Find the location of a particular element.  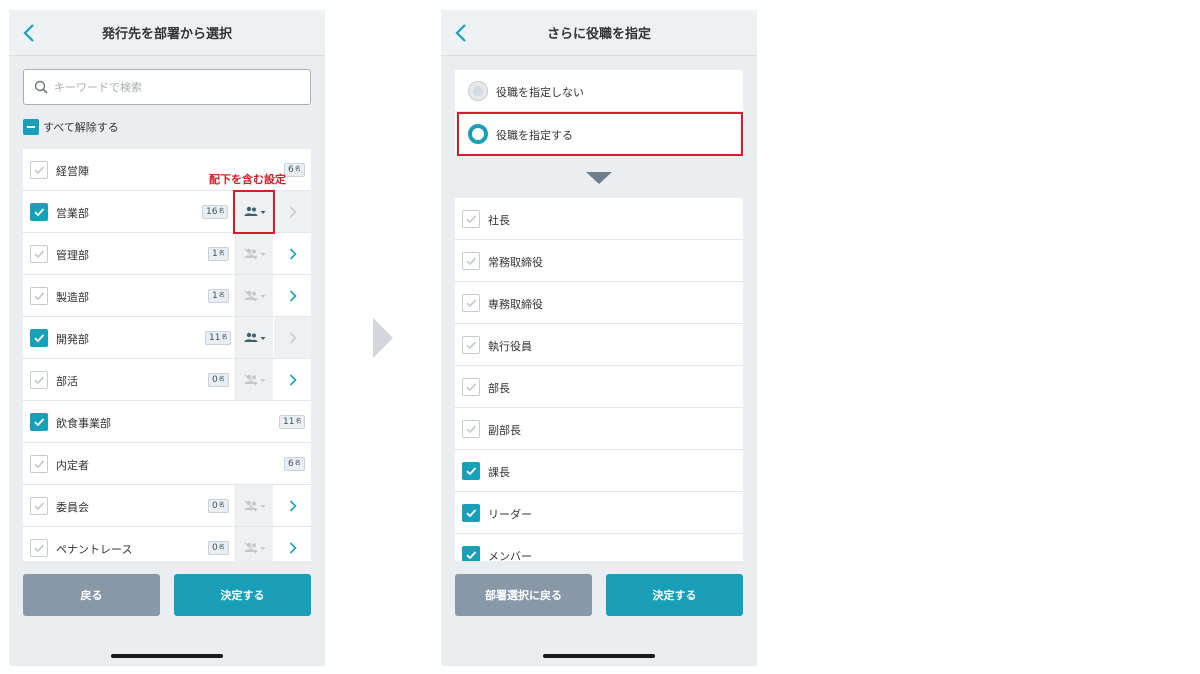

search-input is located at coordinates (174, 87).